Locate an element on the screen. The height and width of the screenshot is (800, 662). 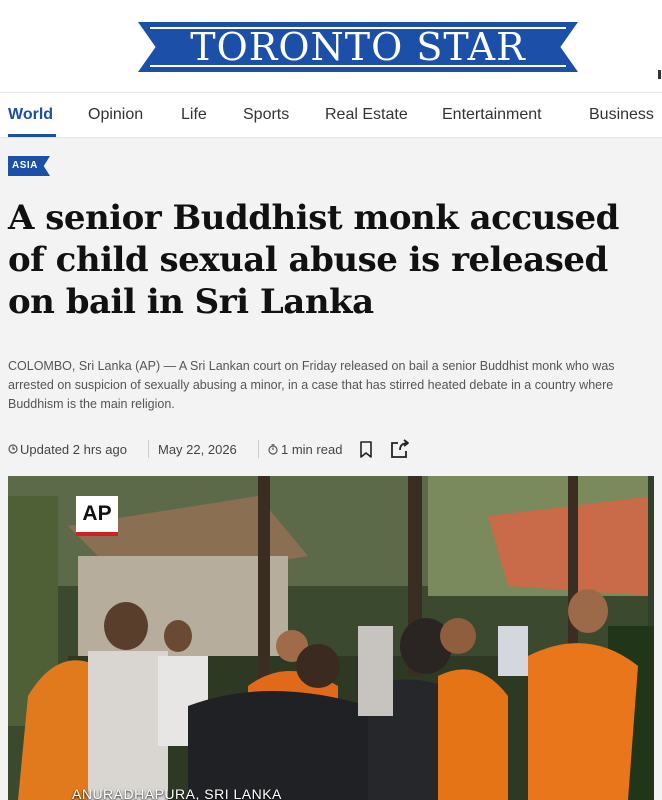
scroll-indicator is located at coordinates (659, 74).